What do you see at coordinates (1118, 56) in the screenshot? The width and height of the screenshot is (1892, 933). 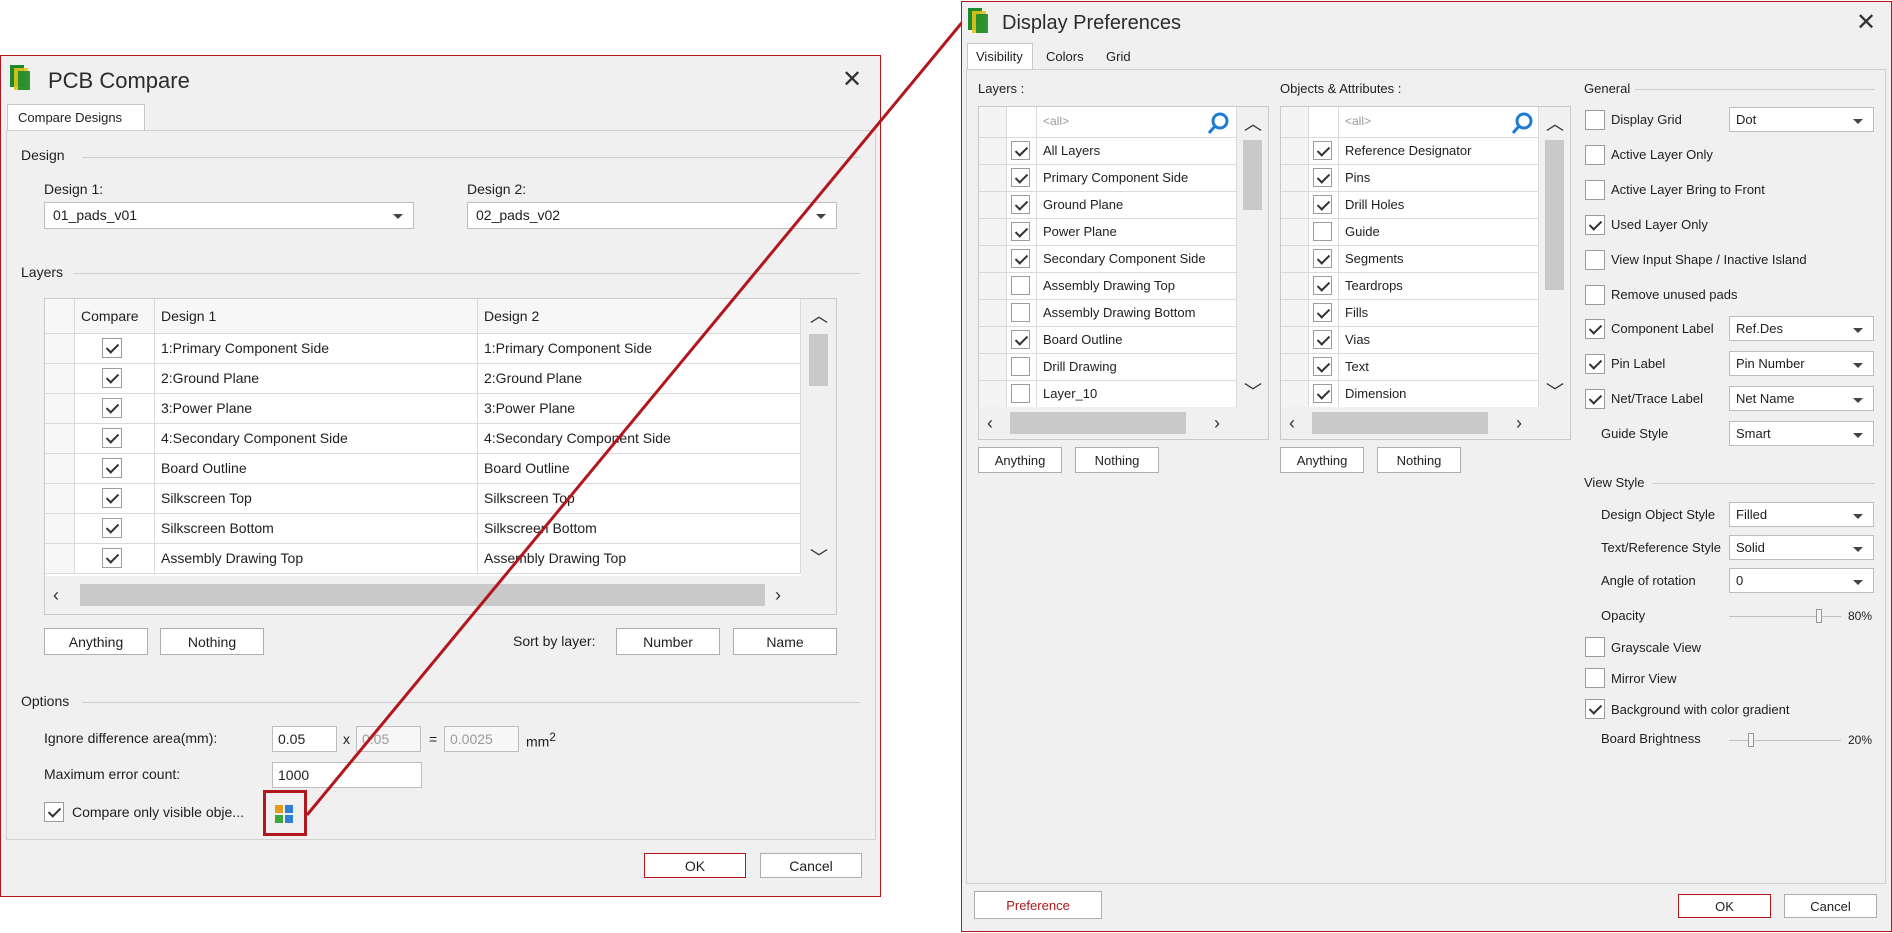 I see `tab-grid: Grid` at bounding box center [1118, 56].